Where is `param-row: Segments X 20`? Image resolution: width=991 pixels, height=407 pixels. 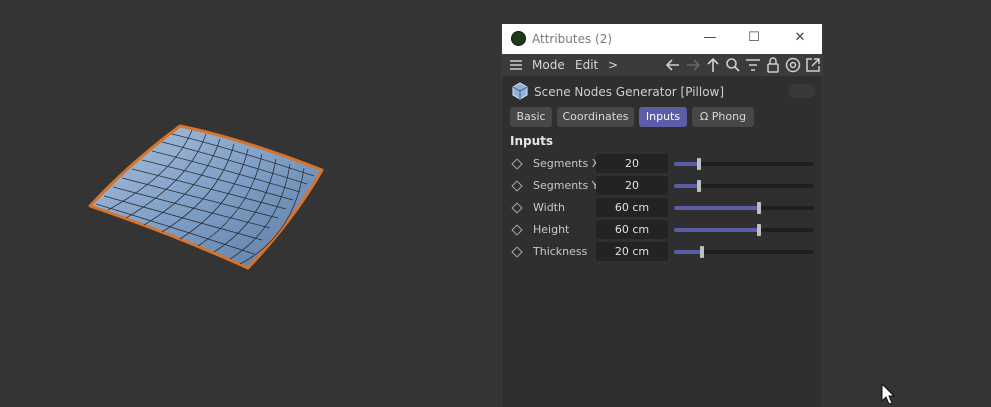
param-row: Segments X 20 is located at coordinates (662, 164).